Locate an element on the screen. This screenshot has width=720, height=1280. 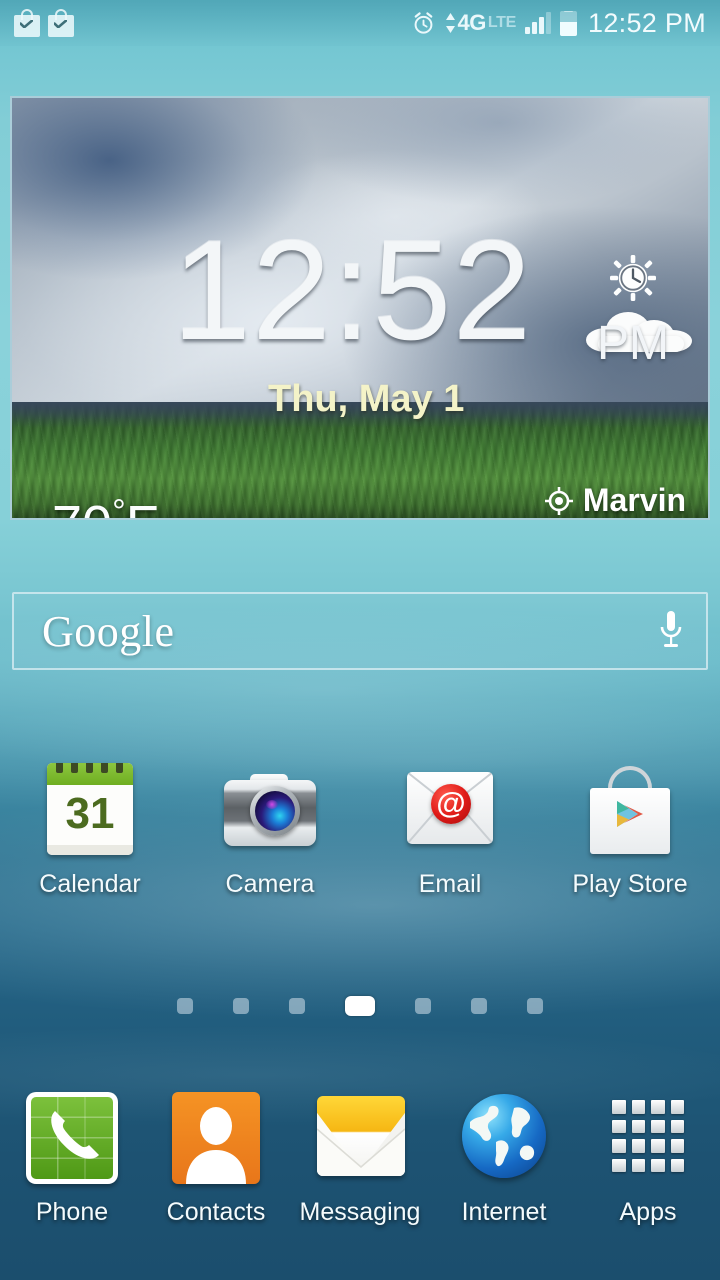
app-icon-apps: Apps is located at coordinates (648, 1157).